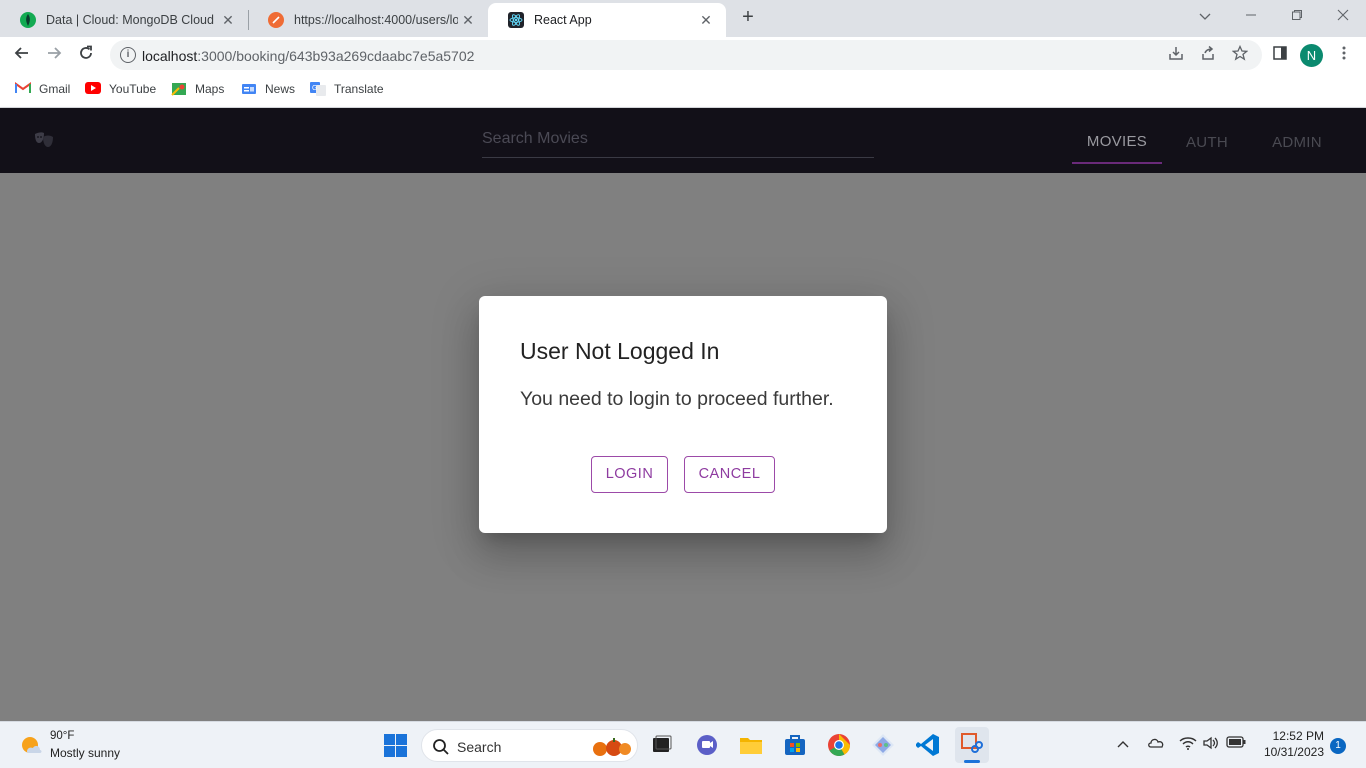 The width and height of the screenshot is (1366, 768). I want to click on translate-icon: G, so click(318, 89).